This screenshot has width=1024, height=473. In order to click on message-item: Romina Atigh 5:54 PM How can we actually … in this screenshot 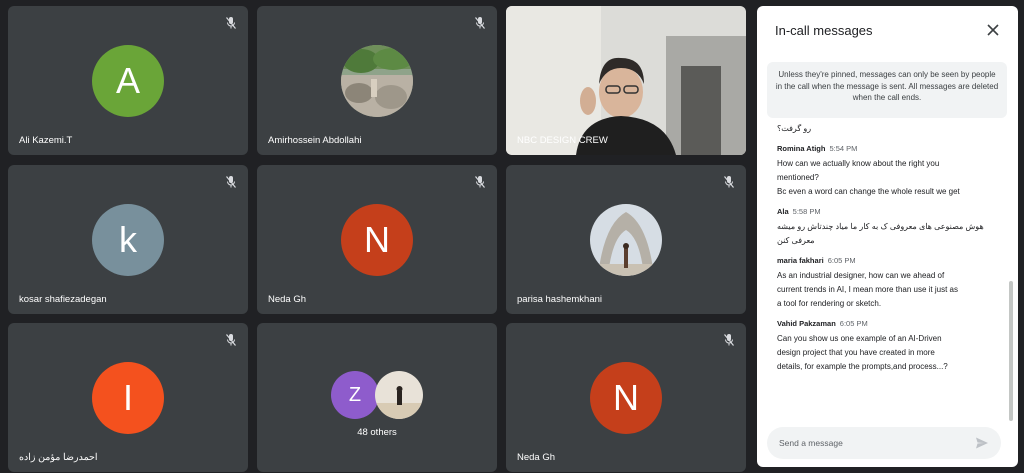, I will do `click(888, 171)`.